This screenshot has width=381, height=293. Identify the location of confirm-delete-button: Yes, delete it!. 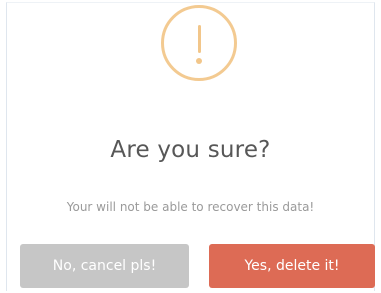
(292, 266).